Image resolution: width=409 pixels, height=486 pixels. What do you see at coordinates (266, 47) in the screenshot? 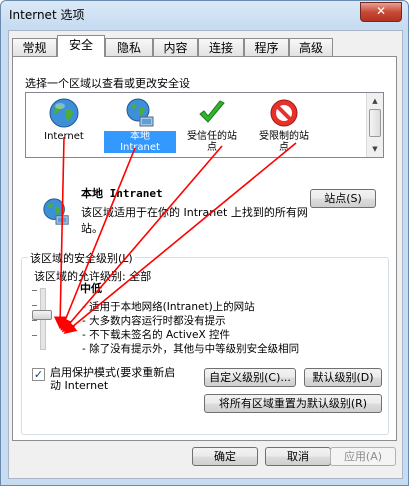
I see `tab-programs: 程序` at bounding box center [266, 47].